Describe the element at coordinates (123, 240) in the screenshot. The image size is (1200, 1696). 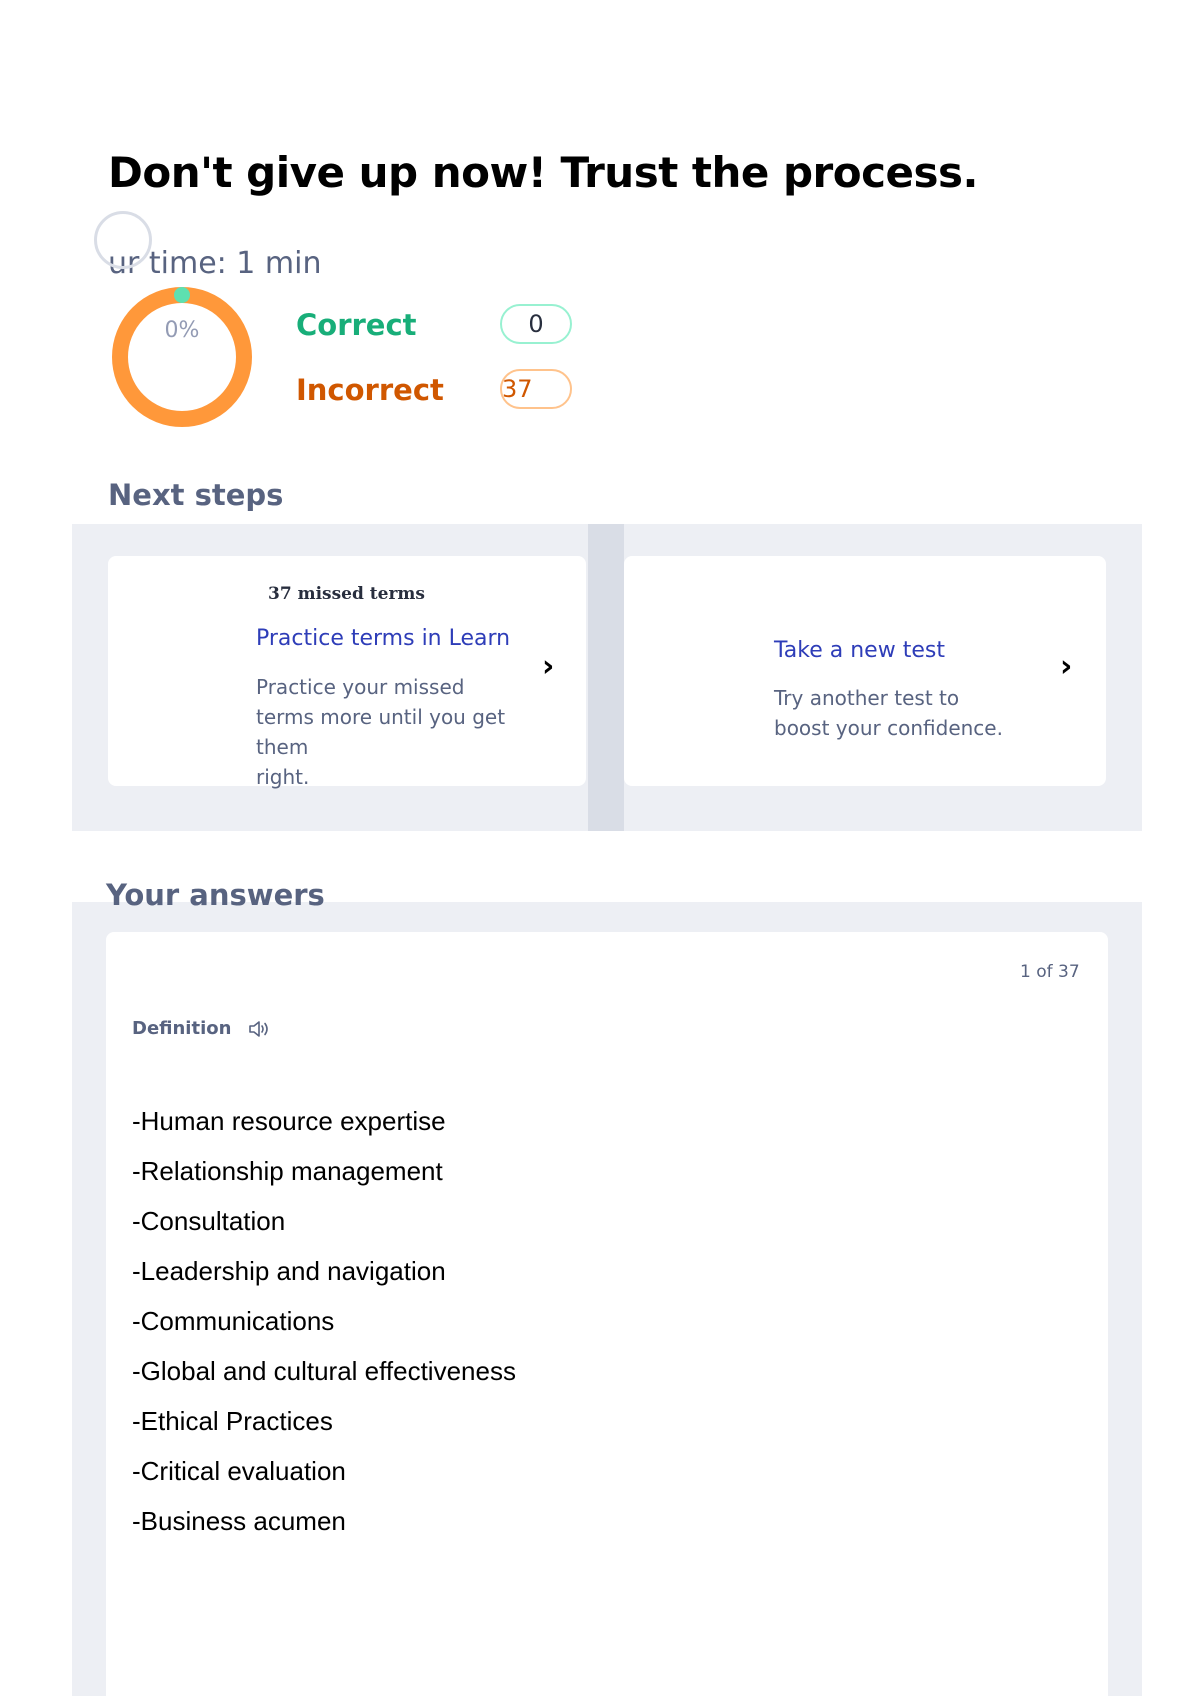
I see `loading-ring-icon` at that location.